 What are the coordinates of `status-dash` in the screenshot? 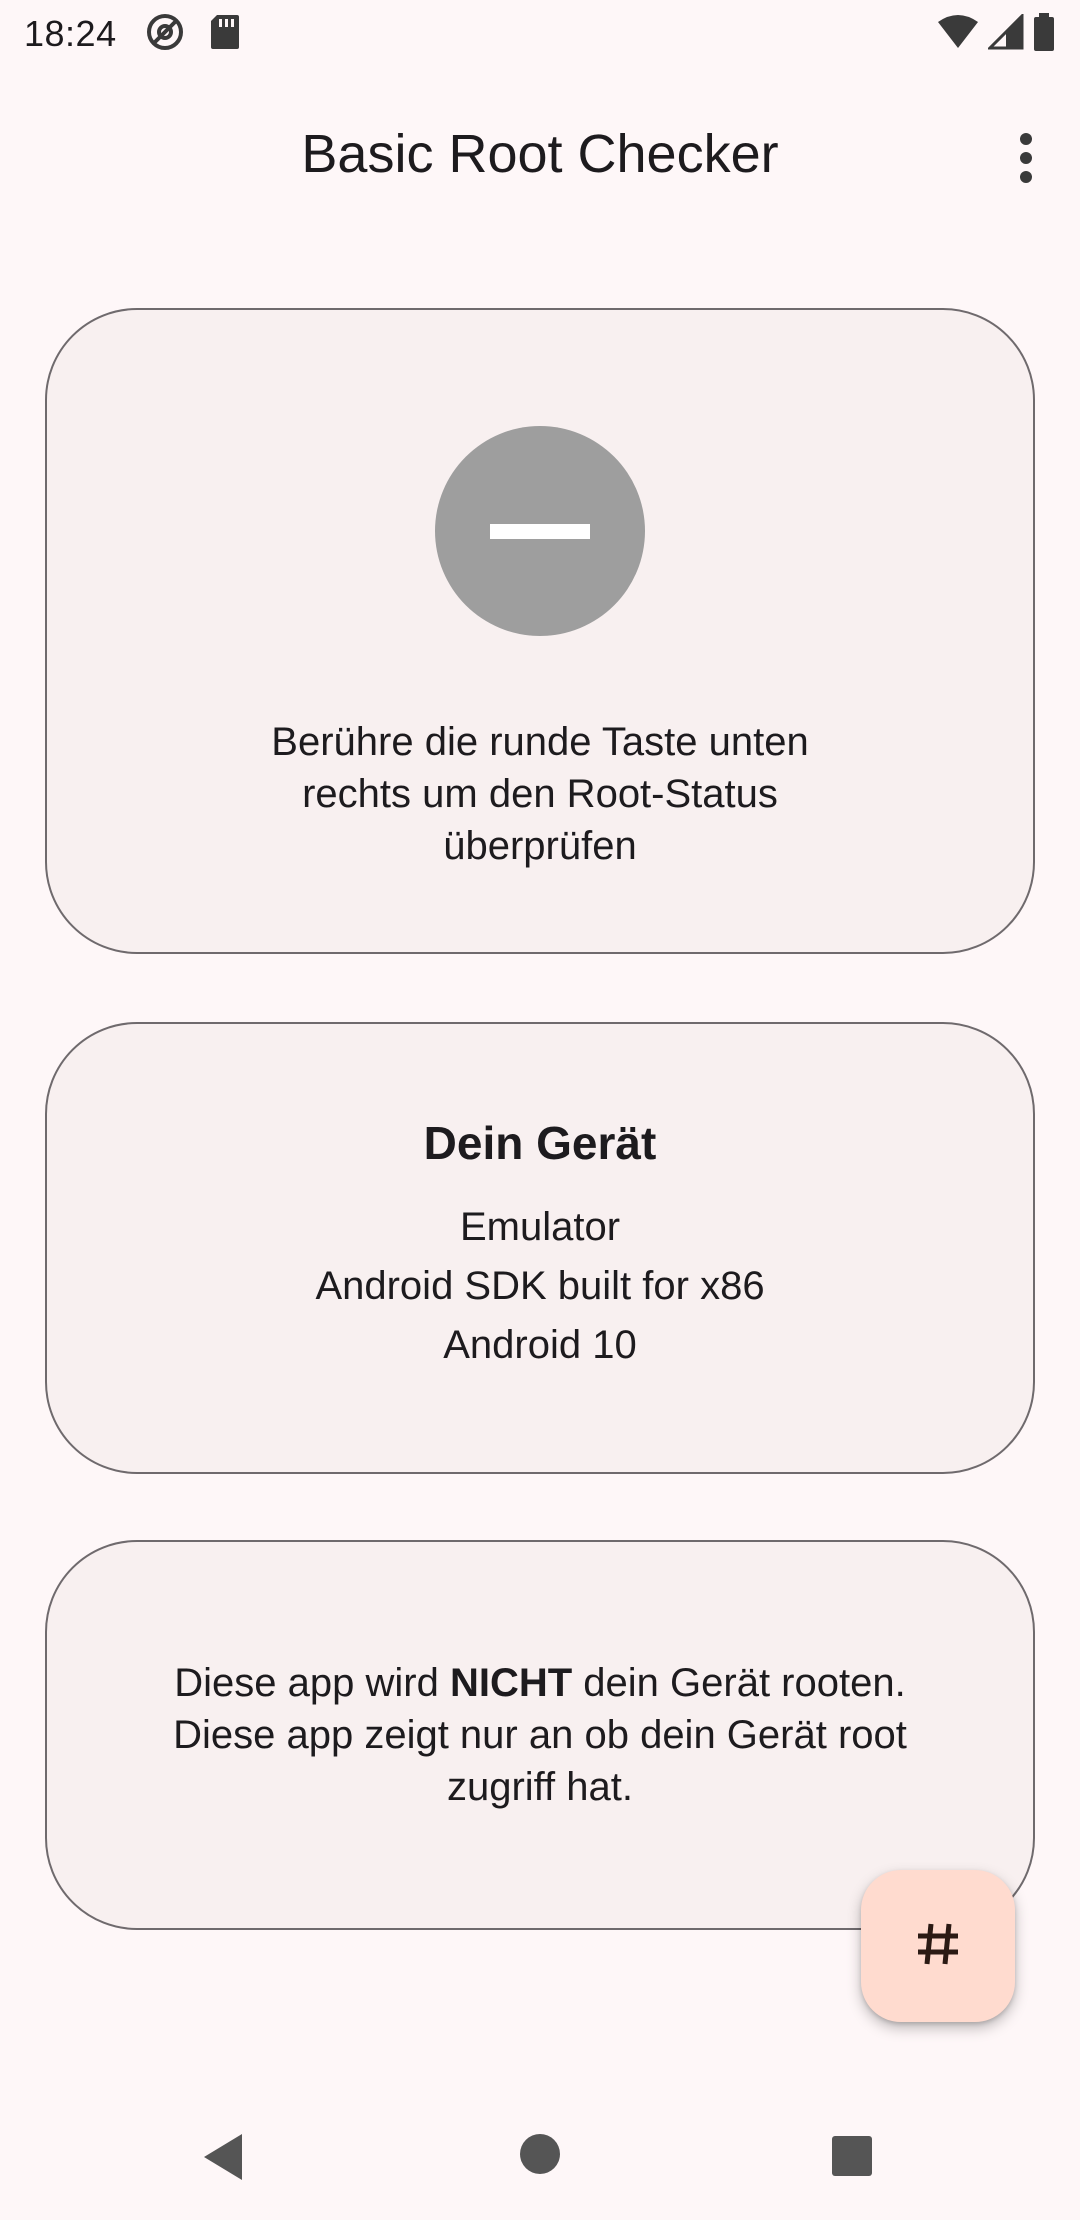 It's located at (540, 531).